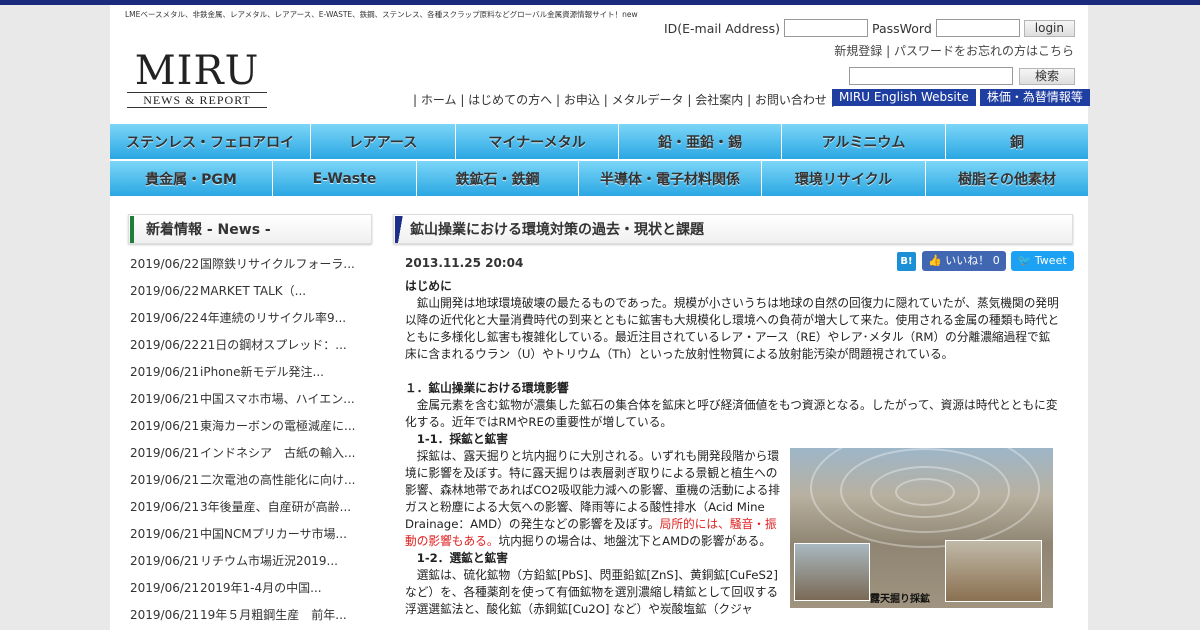  I want to click on hatena-bookmark-button: B!, so click(906, 261).